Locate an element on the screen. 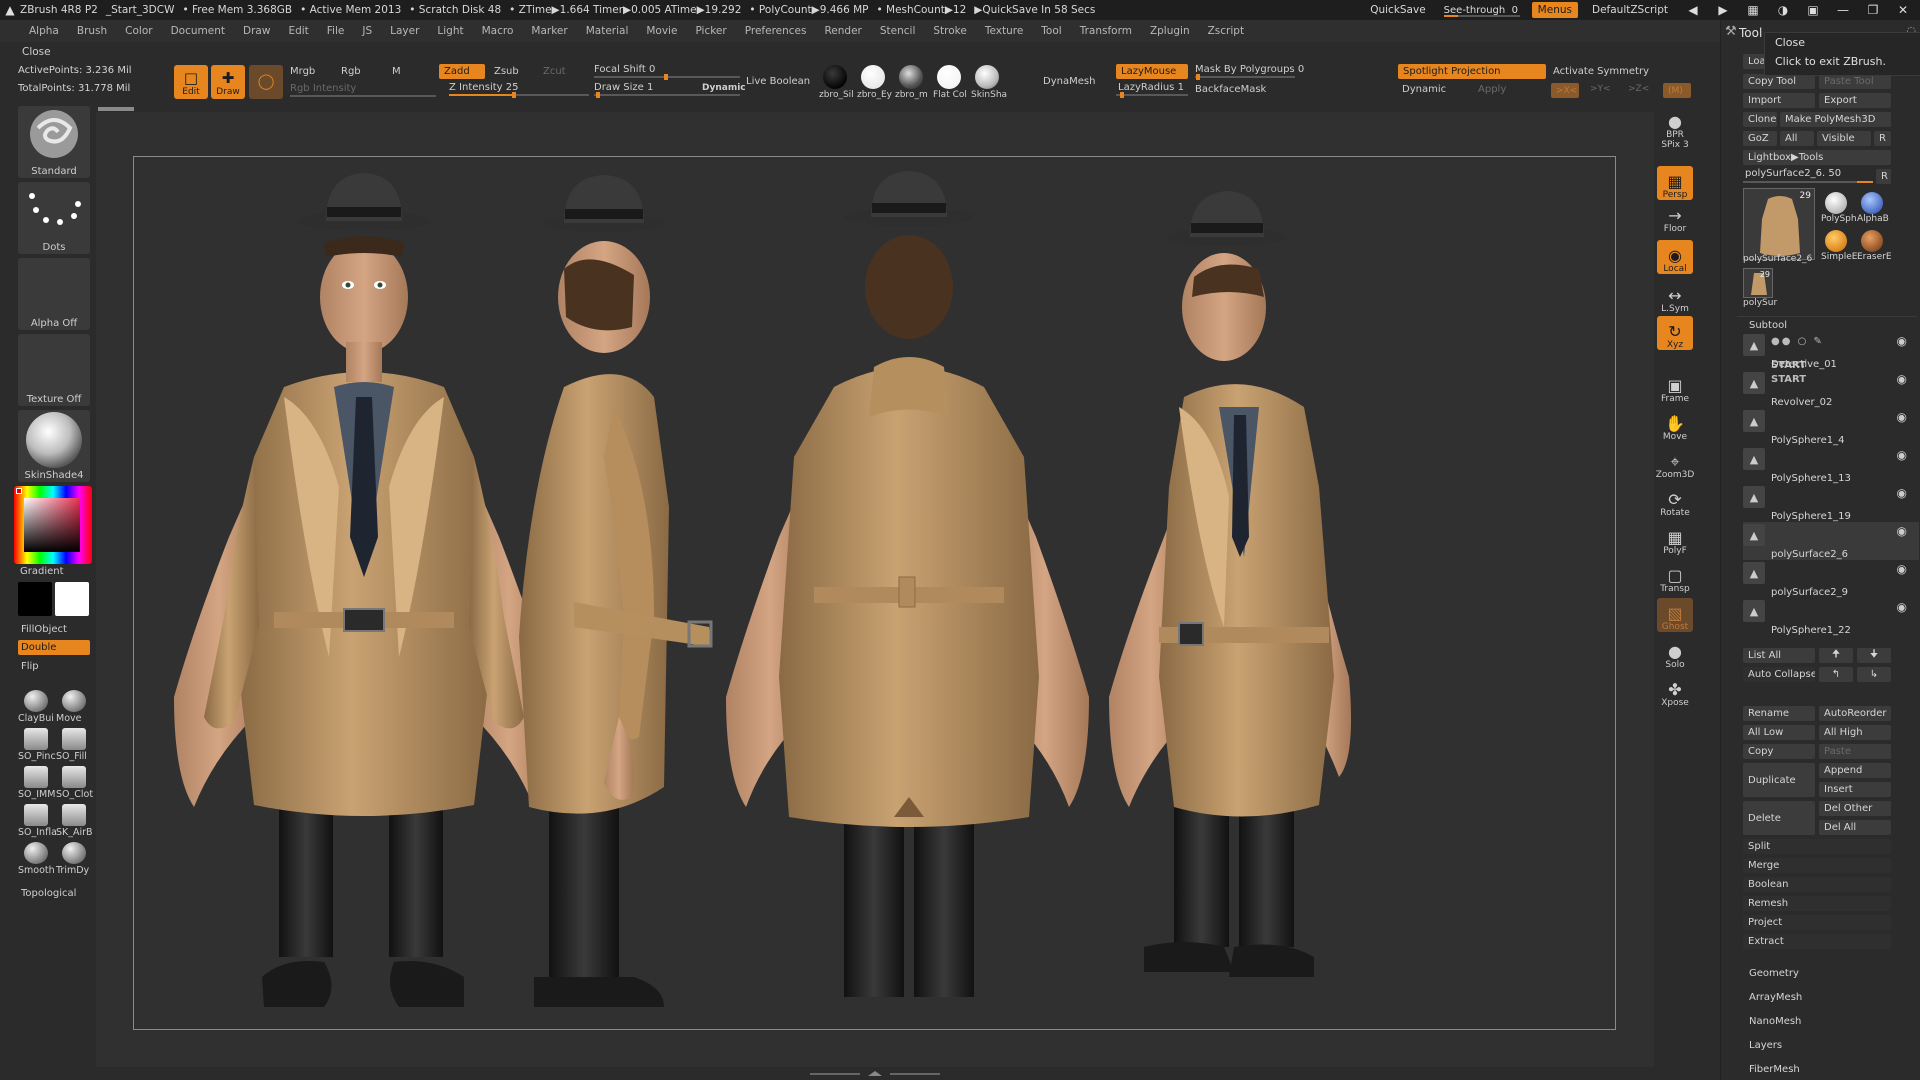  mask-by-polygroups-slider: Mask By Polygroups 0 is located at coordinates (1249, 69).